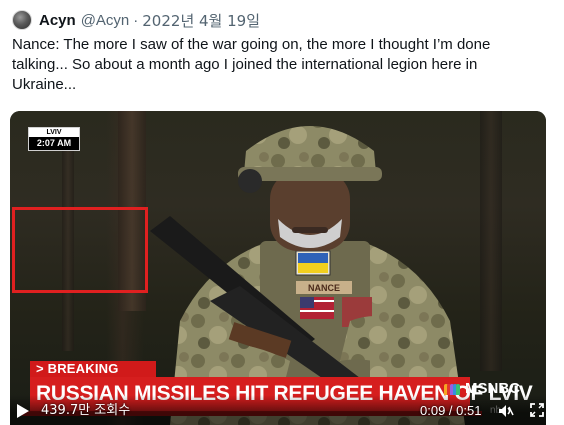  What do you see at coordinates (93, 376) in the screenshot?
I see `breaking-news-label: > BREAKING NEWS` at bounding box center [93, 376].